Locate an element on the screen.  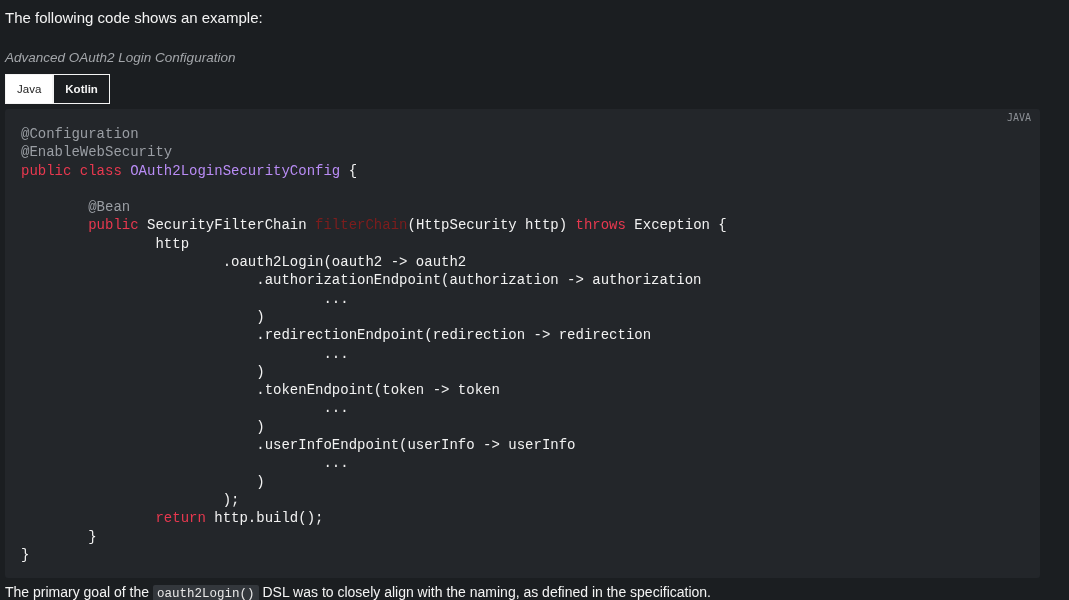
code-line: .redirectionEndpoint(redirection -> redirection is located at coordinates (453, 335).